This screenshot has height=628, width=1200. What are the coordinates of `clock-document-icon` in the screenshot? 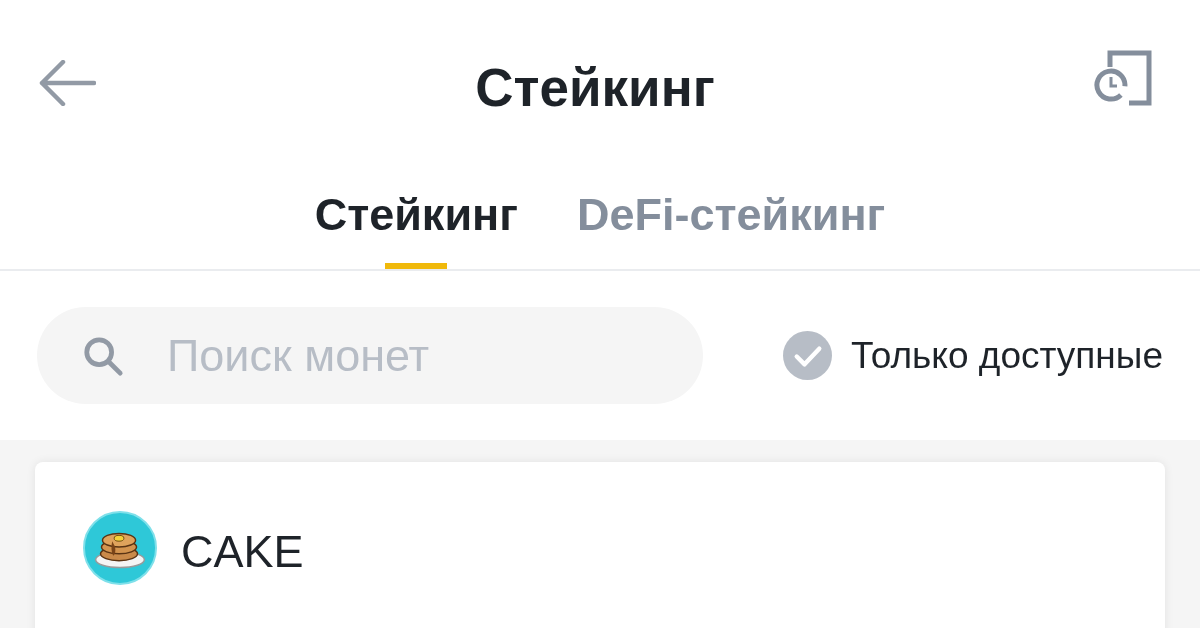 It's located at (1123, 78).